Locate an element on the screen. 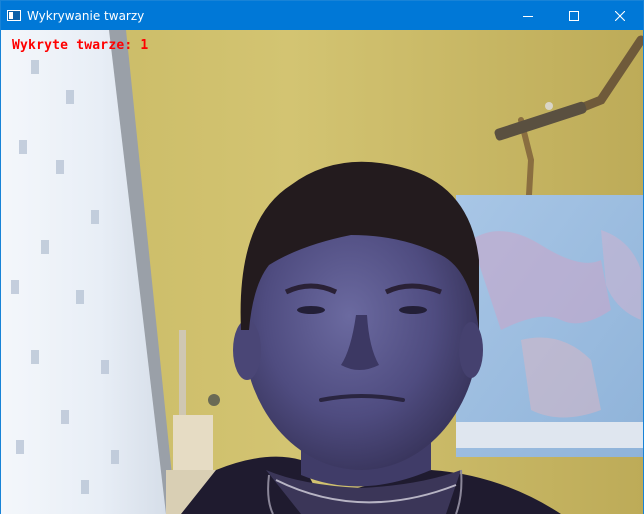 Image resolution: width=644 pixels, height=514 pixels. minimize-button is located at coordinates (528, 15).